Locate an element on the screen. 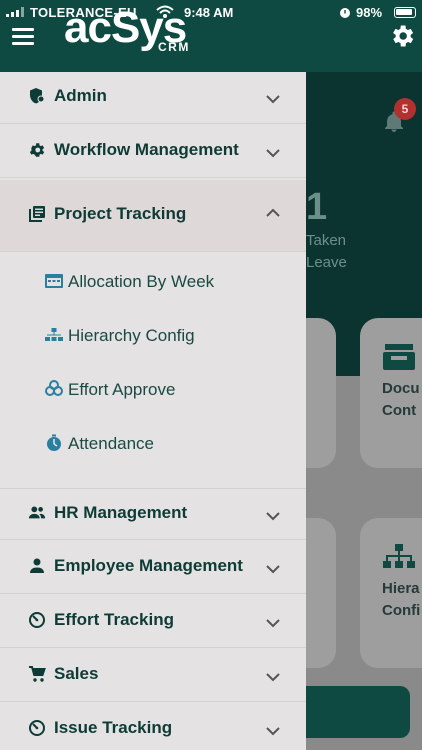  submenu-item-label: Effort Approve is located at coordinates (122, 389).